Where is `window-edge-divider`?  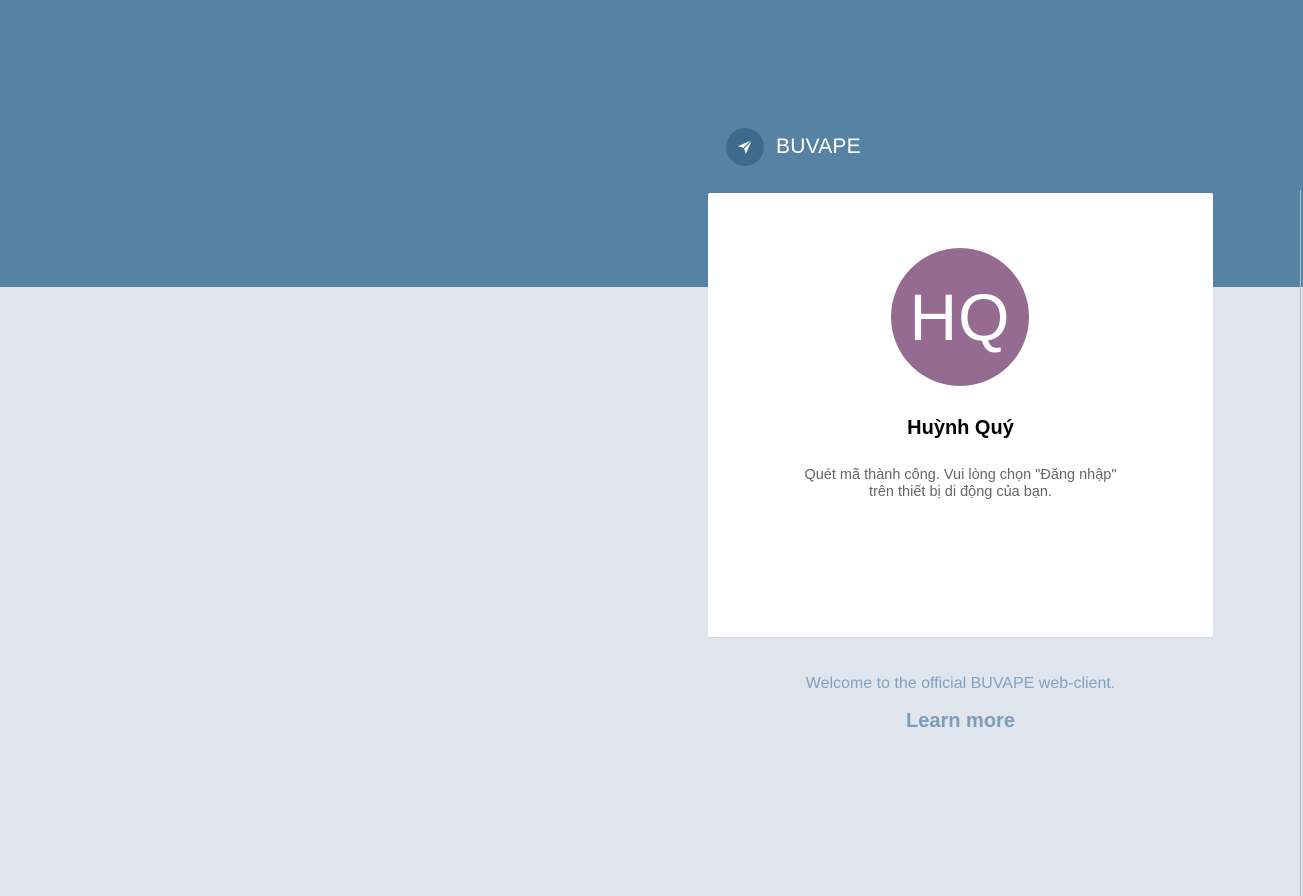
window-edge-divider is located at coordinates (1300, 543).